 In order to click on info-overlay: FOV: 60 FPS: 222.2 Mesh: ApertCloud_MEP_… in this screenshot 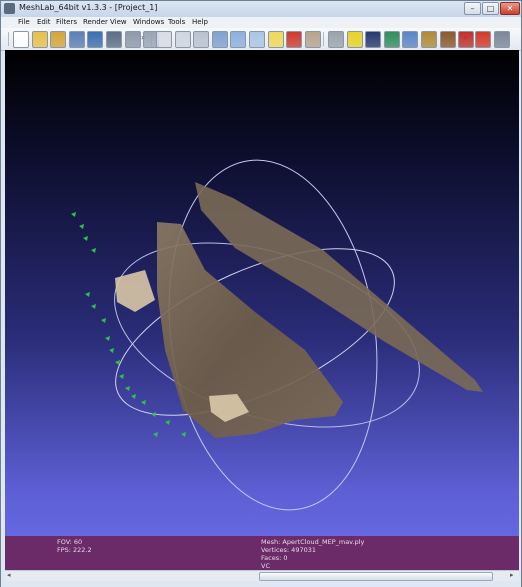, I will do `click(262, 553)`.